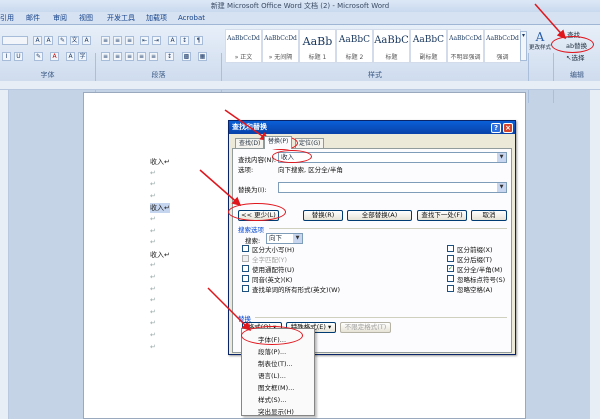  Describe the element at coordinates (220, 187) in the screenshot. I see `arrow-to-less` at that location.